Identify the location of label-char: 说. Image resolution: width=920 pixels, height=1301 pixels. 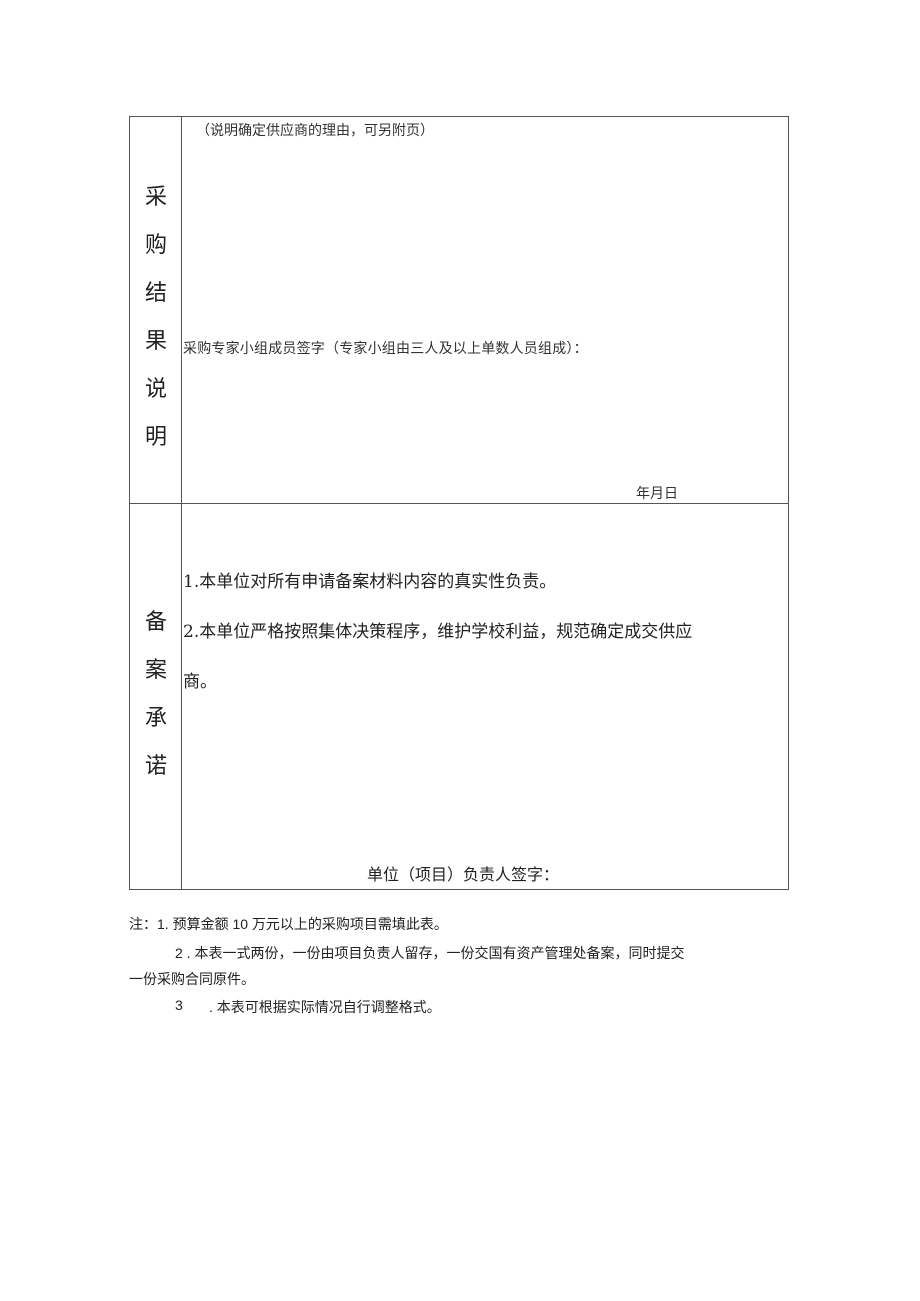
(155, 389).